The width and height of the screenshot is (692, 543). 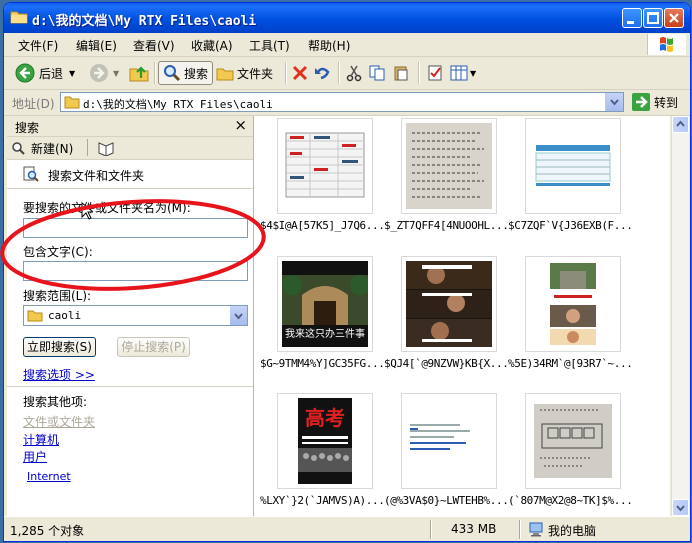 What do you see at coordinates (154, 45) in the screenshot?
I see `menu-view: 查看(V)` at bounding box center [154, 45].